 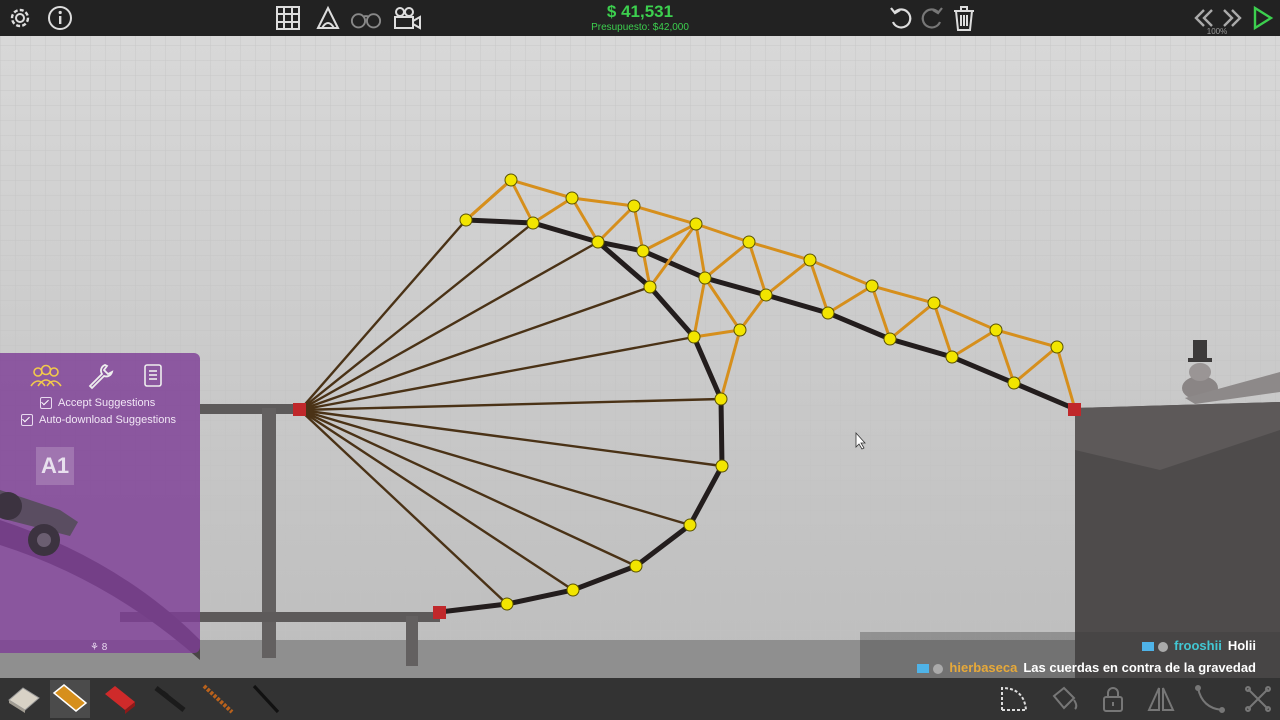 What do you see at coordinates (1046, 645) in the screenshot?
I see `chat-line-1: frooshii Holii` at bounding box center [1046, 645].